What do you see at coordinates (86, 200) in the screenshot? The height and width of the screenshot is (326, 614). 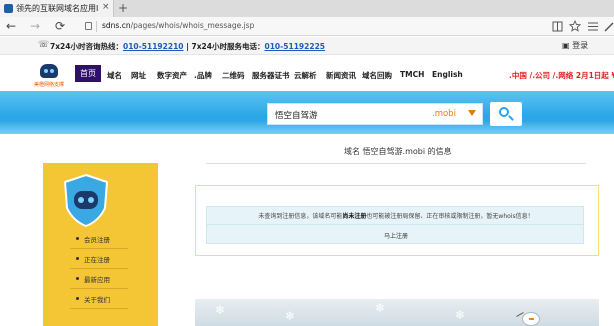 I see `robot-shield-icon` at bounding box center [86, 200].